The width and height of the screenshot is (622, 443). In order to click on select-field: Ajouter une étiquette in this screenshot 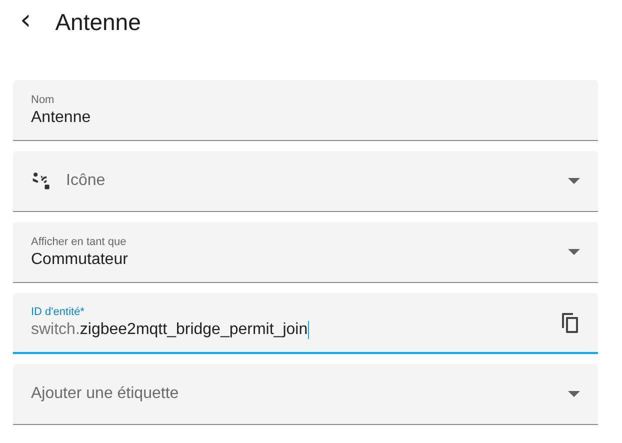, I will do `click(305, 394)`.